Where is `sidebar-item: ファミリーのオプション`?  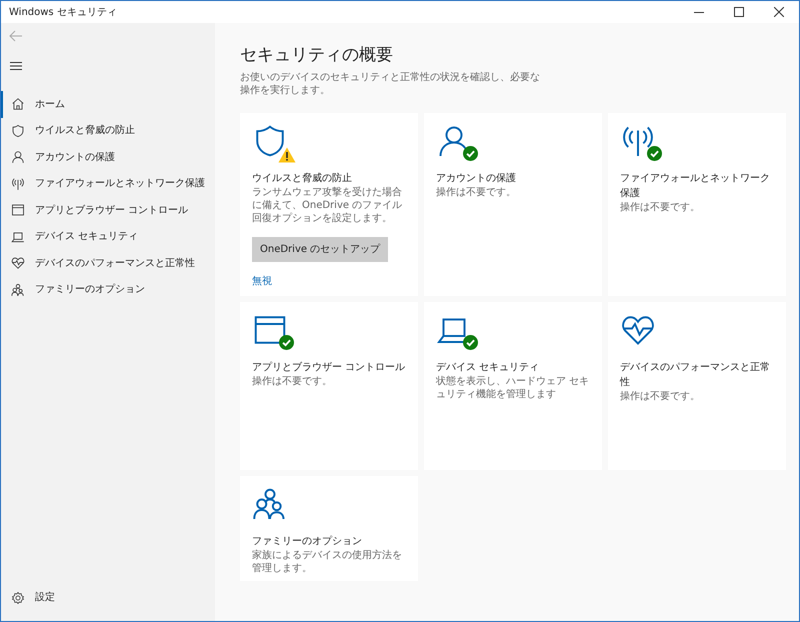 sidebar-item: ファミリーのオプション is located at coordinates (108, 289).